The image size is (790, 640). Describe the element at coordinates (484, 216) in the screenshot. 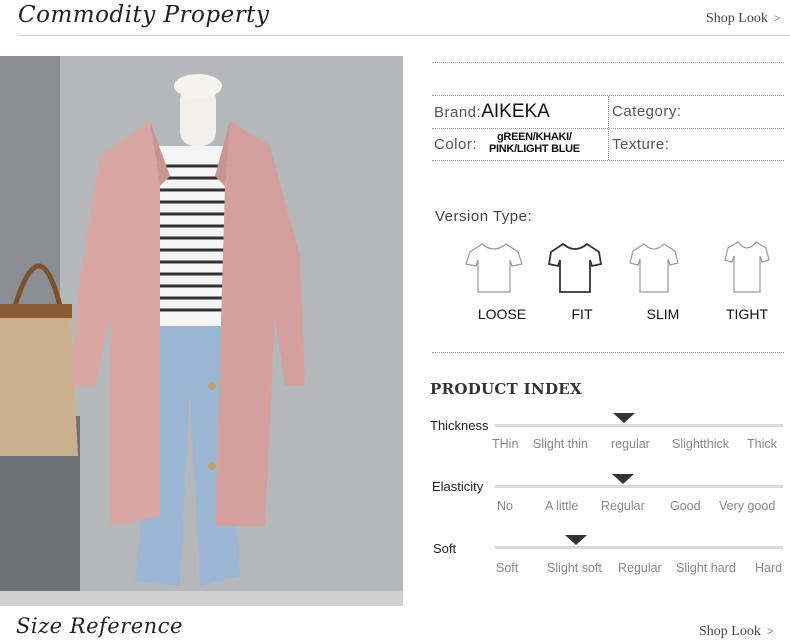

I see `version-type-title: Version Type:` at that location.